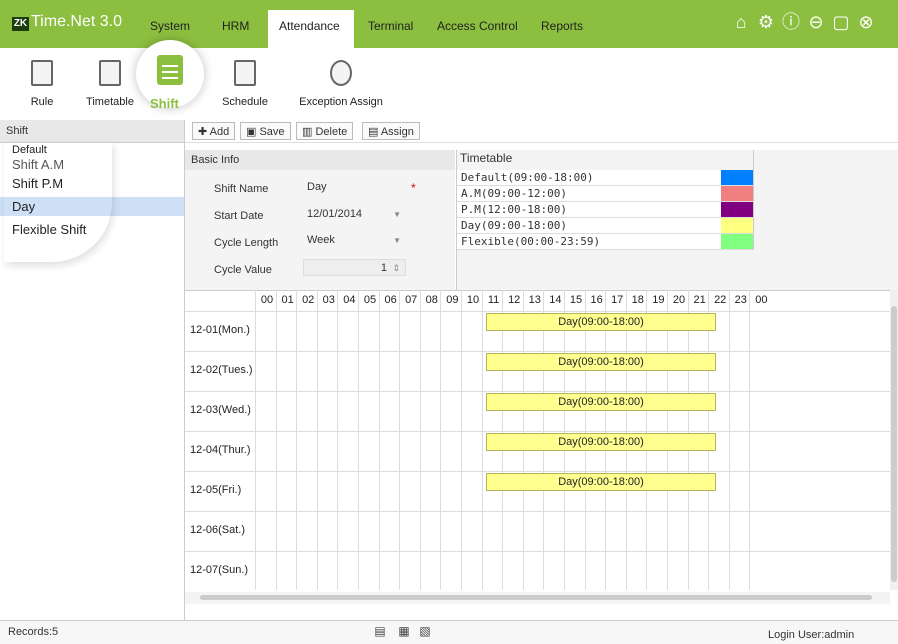 This screenshot has height=644, width=898. I want to click on basic-info-header: Basic Info, so click(320, 160).